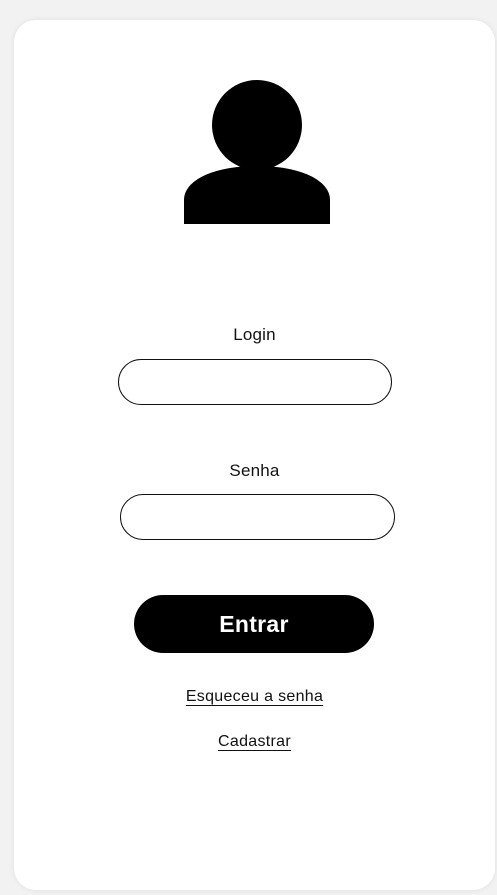  Describe the element at coordinates (255, 382) in the screenshot. I see `login-input` at that location.